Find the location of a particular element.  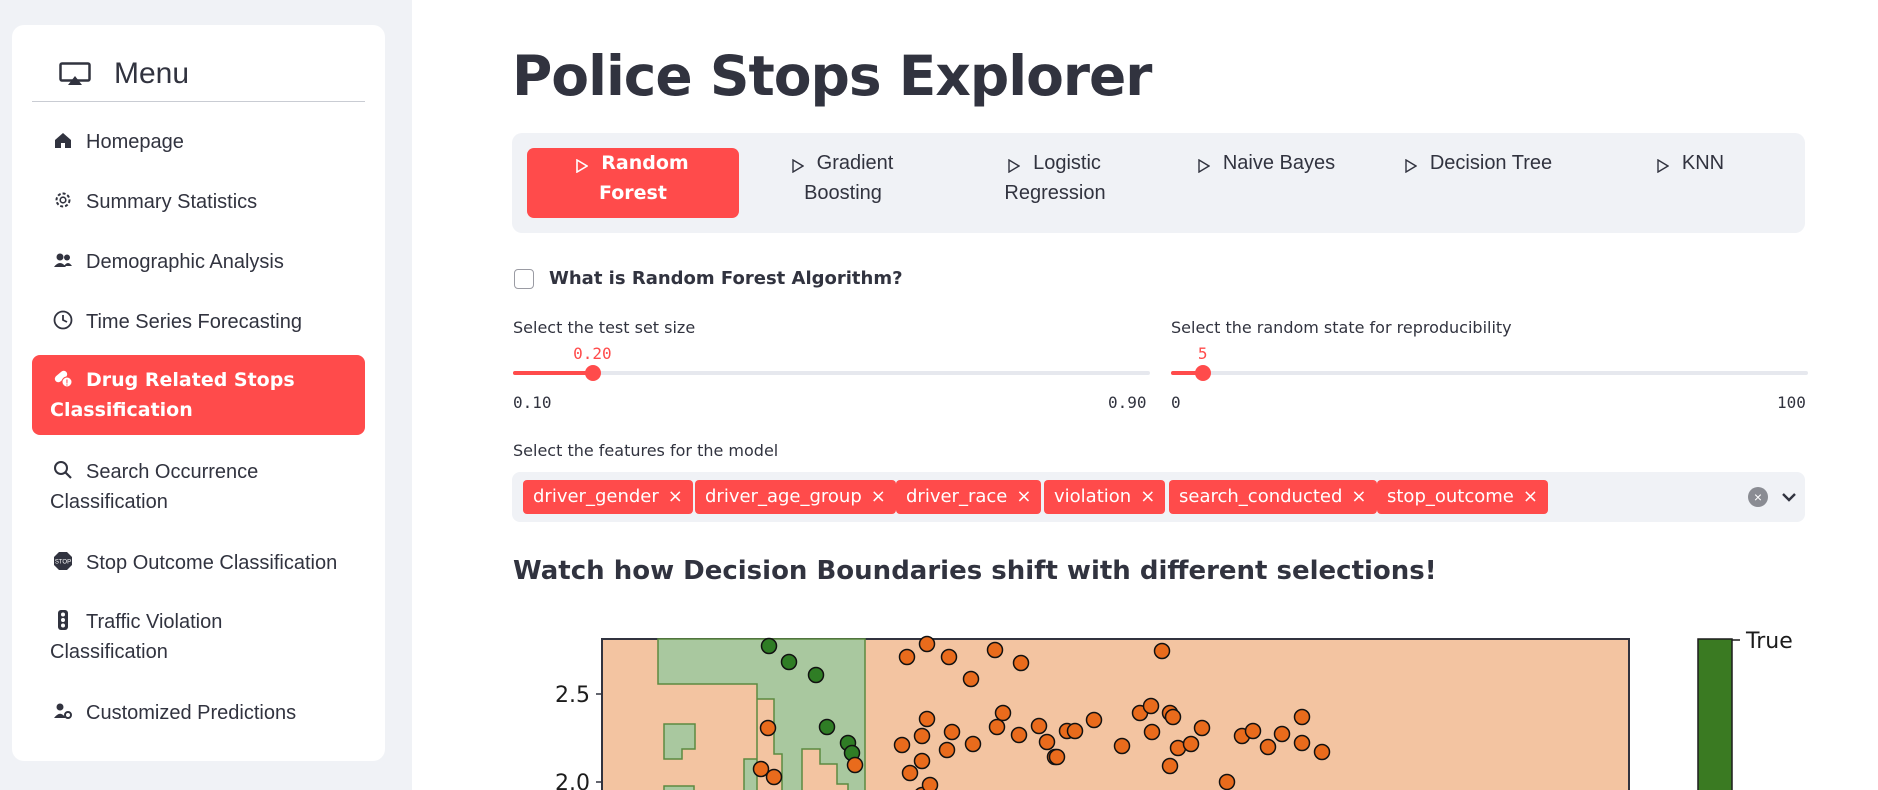

traffic-light-icon is located at coordinates (63, 619).